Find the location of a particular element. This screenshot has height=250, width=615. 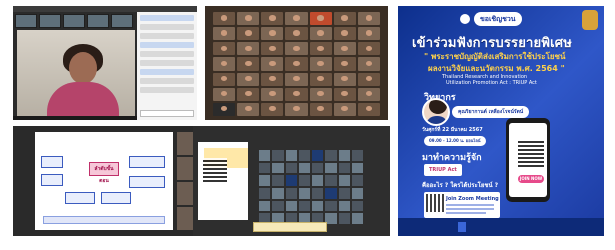

join-now-button: JOIN NOW is located at coordinates (531, 179).